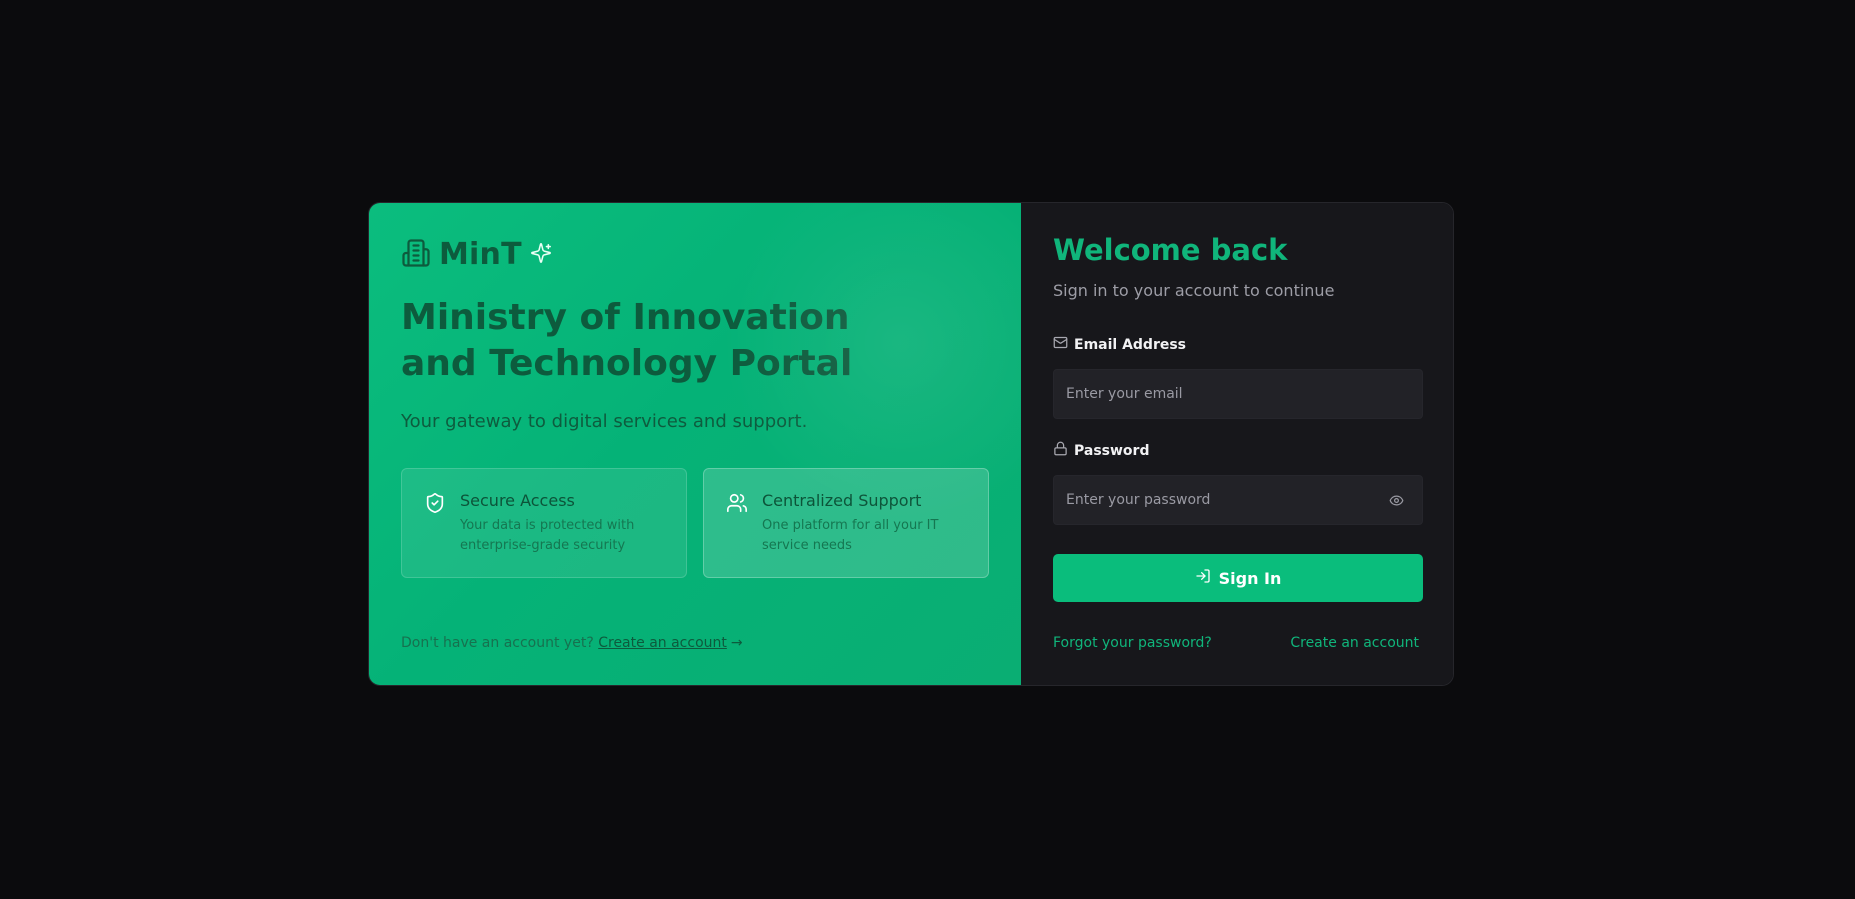 The height and width of the screenshot is (899, 1855). What do you see at coordinates (416, 255) in the screenshot?
I see `building-icon` at bounding box center [416, 255].